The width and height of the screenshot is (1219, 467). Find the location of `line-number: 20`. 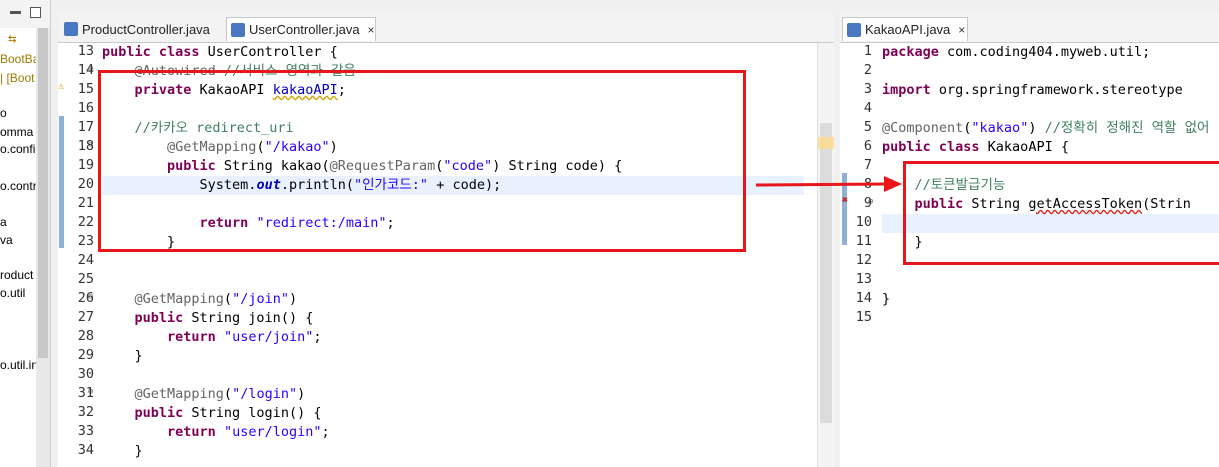

line-number: 20 is located at coordinates (85, 184).